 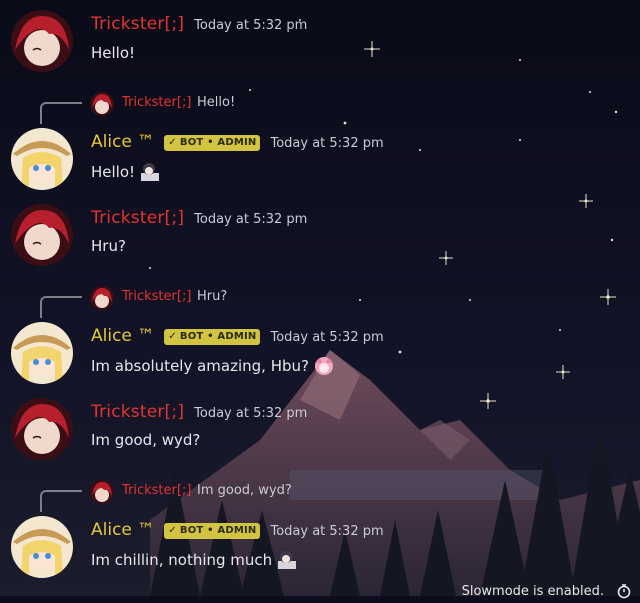 I want to click on message-text: Im absolutely amazing, Hbu?, so click(x=213, y=366).